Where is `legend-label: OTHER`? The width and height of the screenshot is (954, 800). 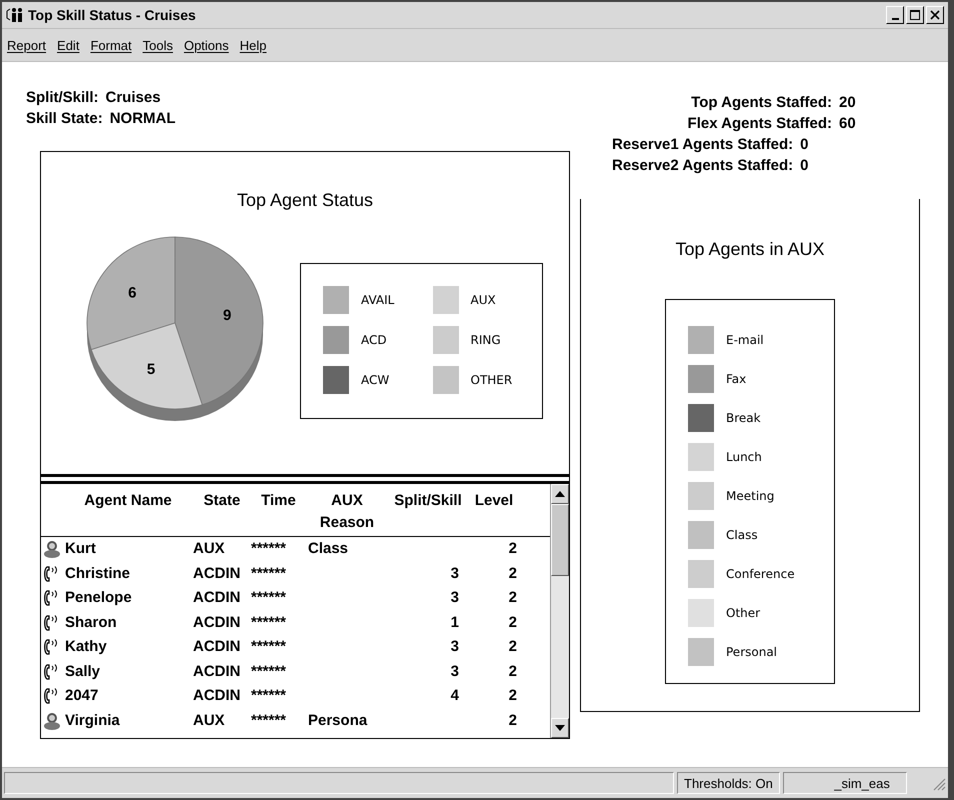 legend-label: OTHER is located at coordinates (491, 380).